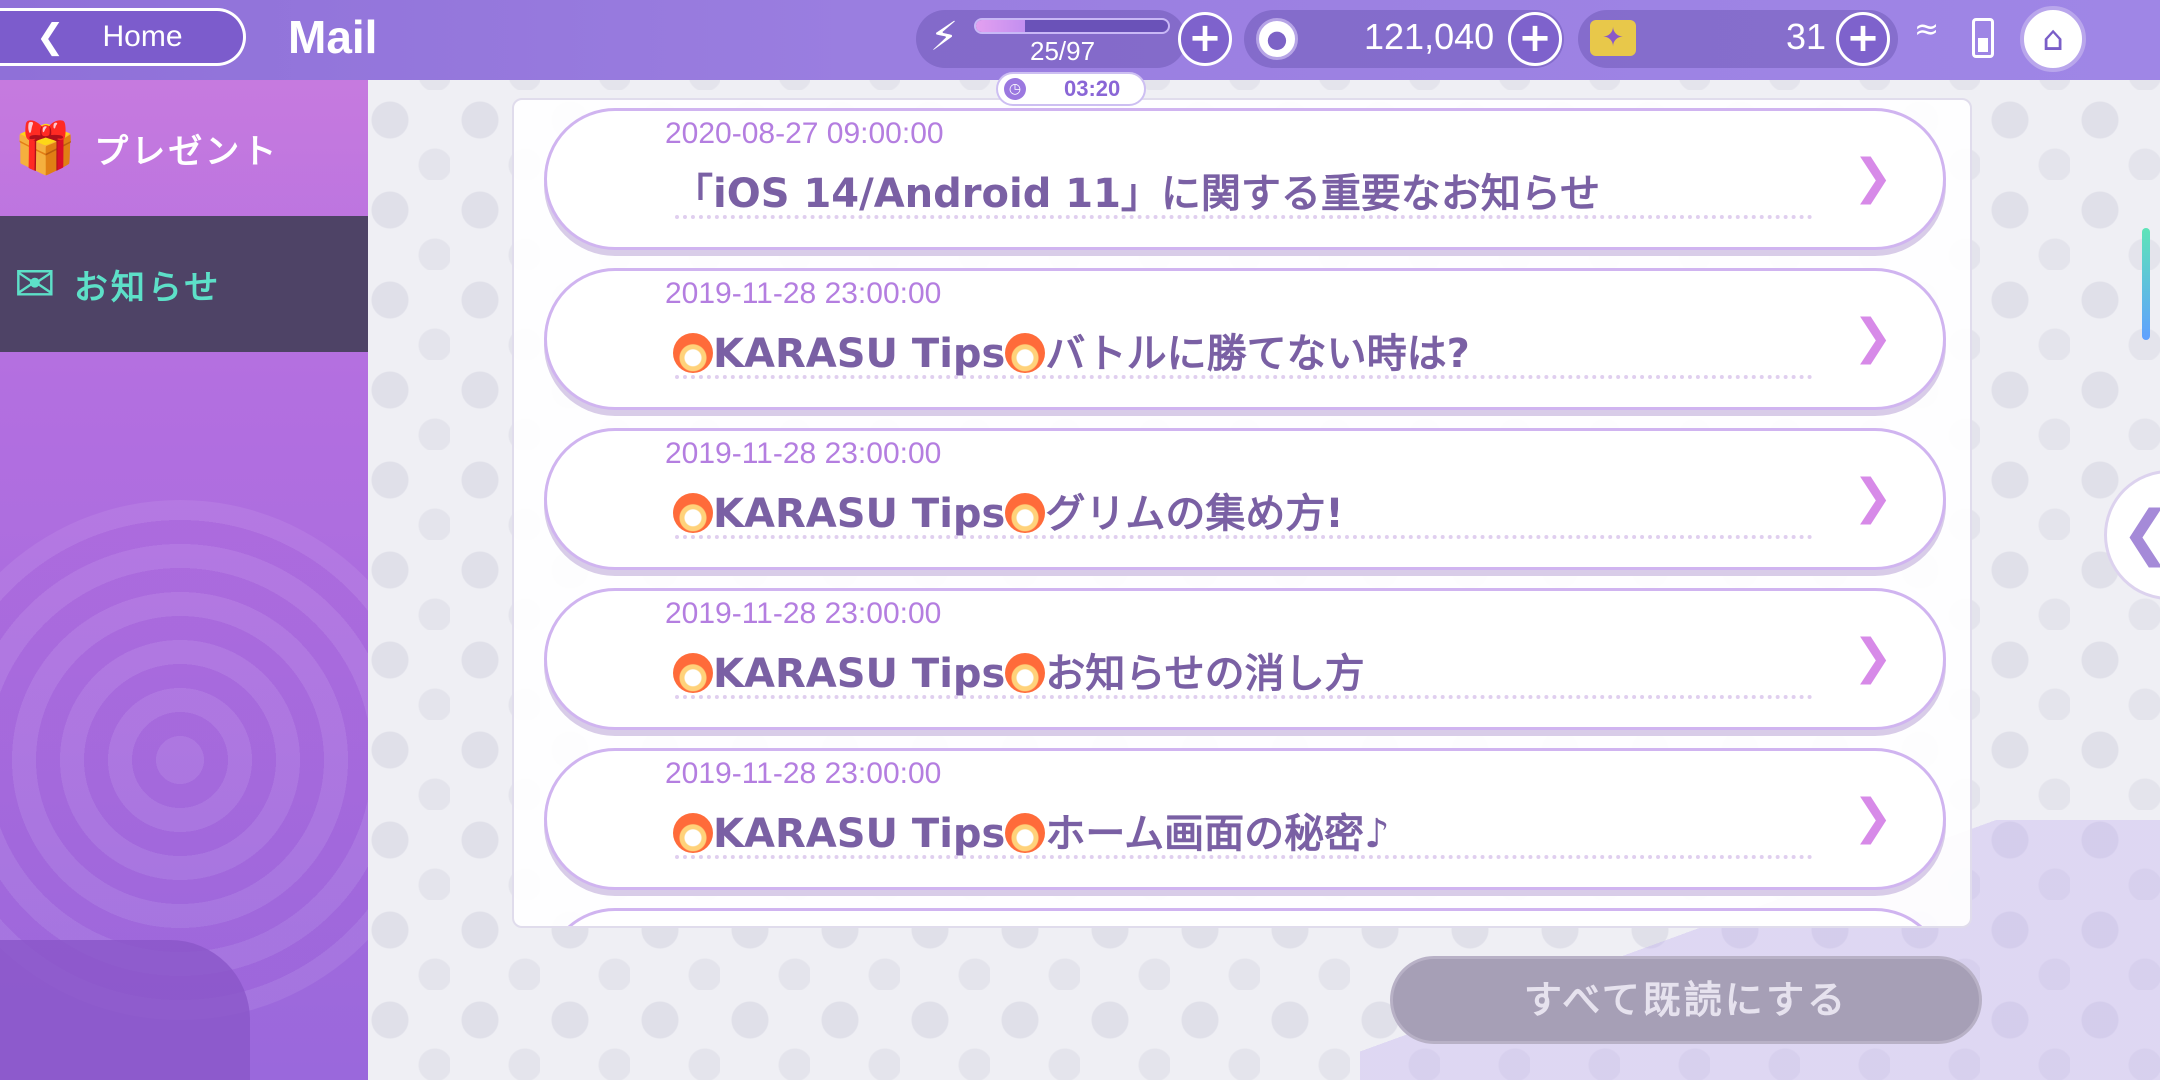 This screenshot has width=2160, height=1080. Describe the element at coordinates (1535, 39) in the screenshot. I see `add-coins-button: +` at that location.